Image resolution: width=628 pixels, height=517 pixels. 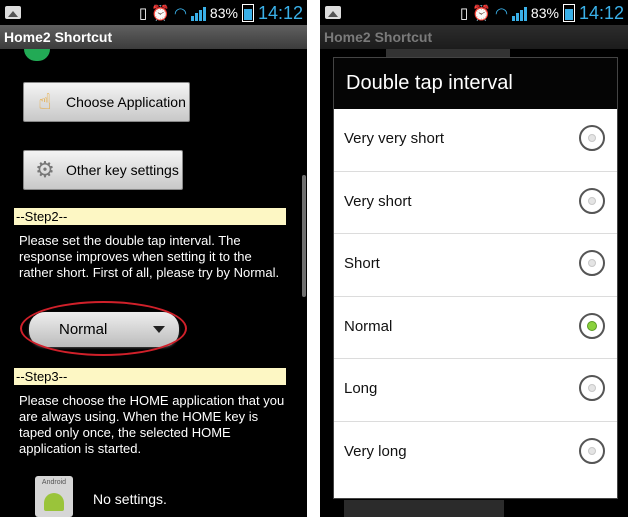 I want to click on option-label: Very long, so click(x=375, y=451).